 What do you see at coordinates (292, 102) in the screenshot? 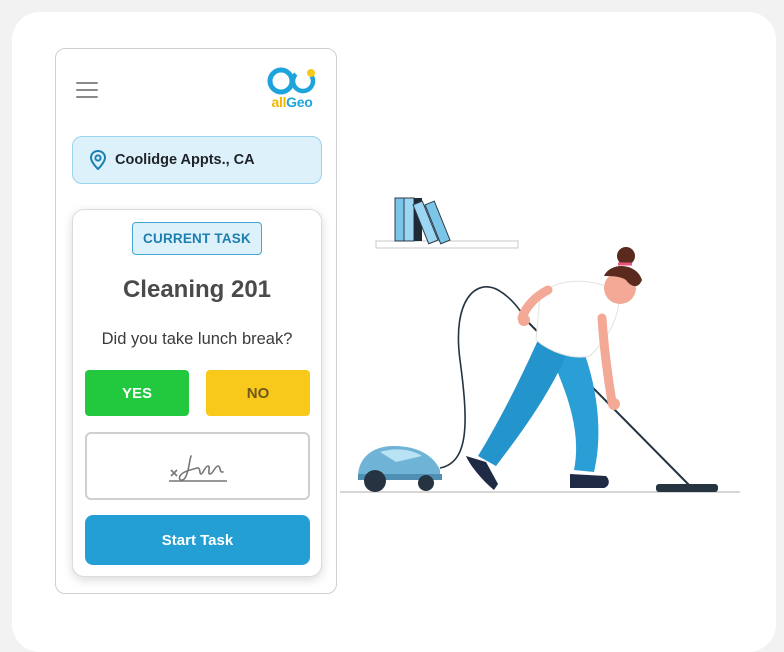
I see `logo-text: allGeo` at bounding box center [292, 102].